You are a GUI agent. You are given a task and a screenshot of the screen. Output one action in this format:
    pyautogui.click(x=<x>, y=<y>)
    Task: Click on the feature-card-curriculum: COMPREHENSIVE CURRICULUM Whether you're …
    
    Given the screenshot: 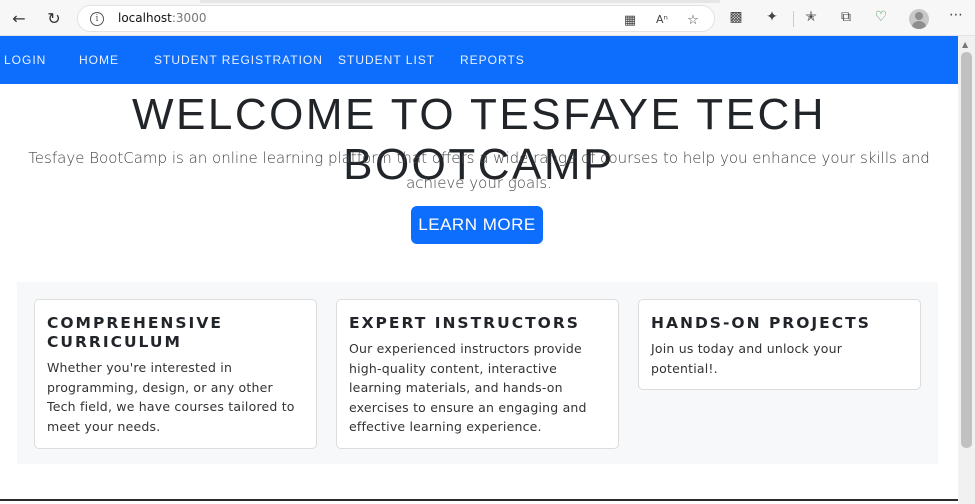 What is the action you would take?
    pyautogui.click(x=175, y=374)
    